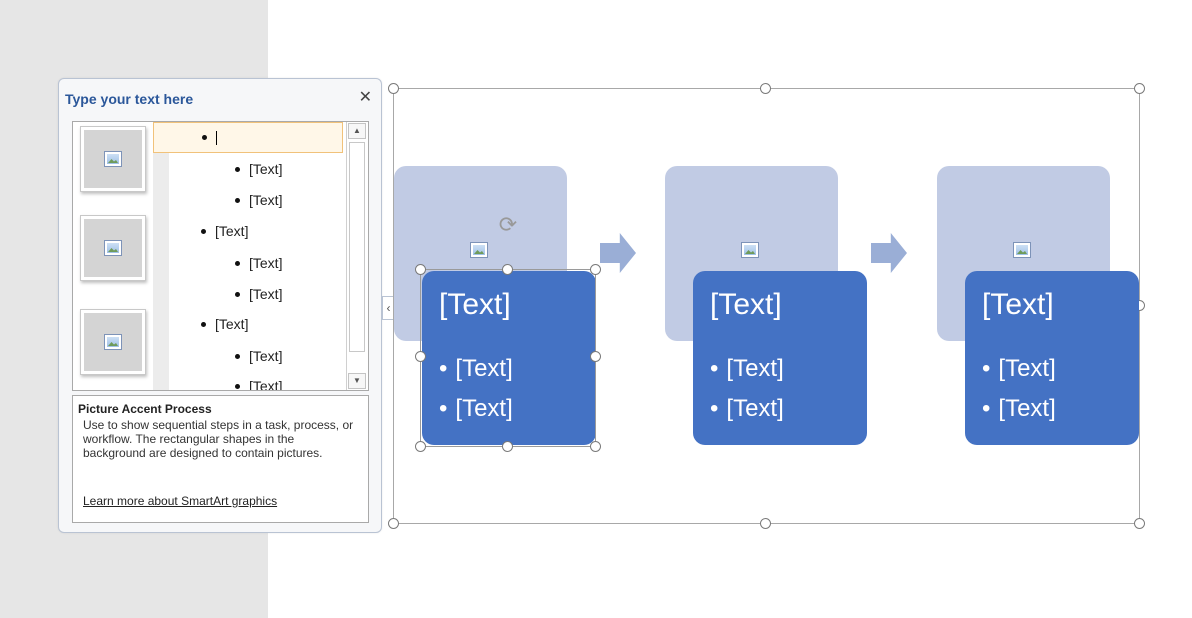 The height and width of the screenshot is (618, 1192). What do you see at coordinates (357, 247) in the screenshot?
I see `scrollbar-thumb` at bounding box center [357, 247].